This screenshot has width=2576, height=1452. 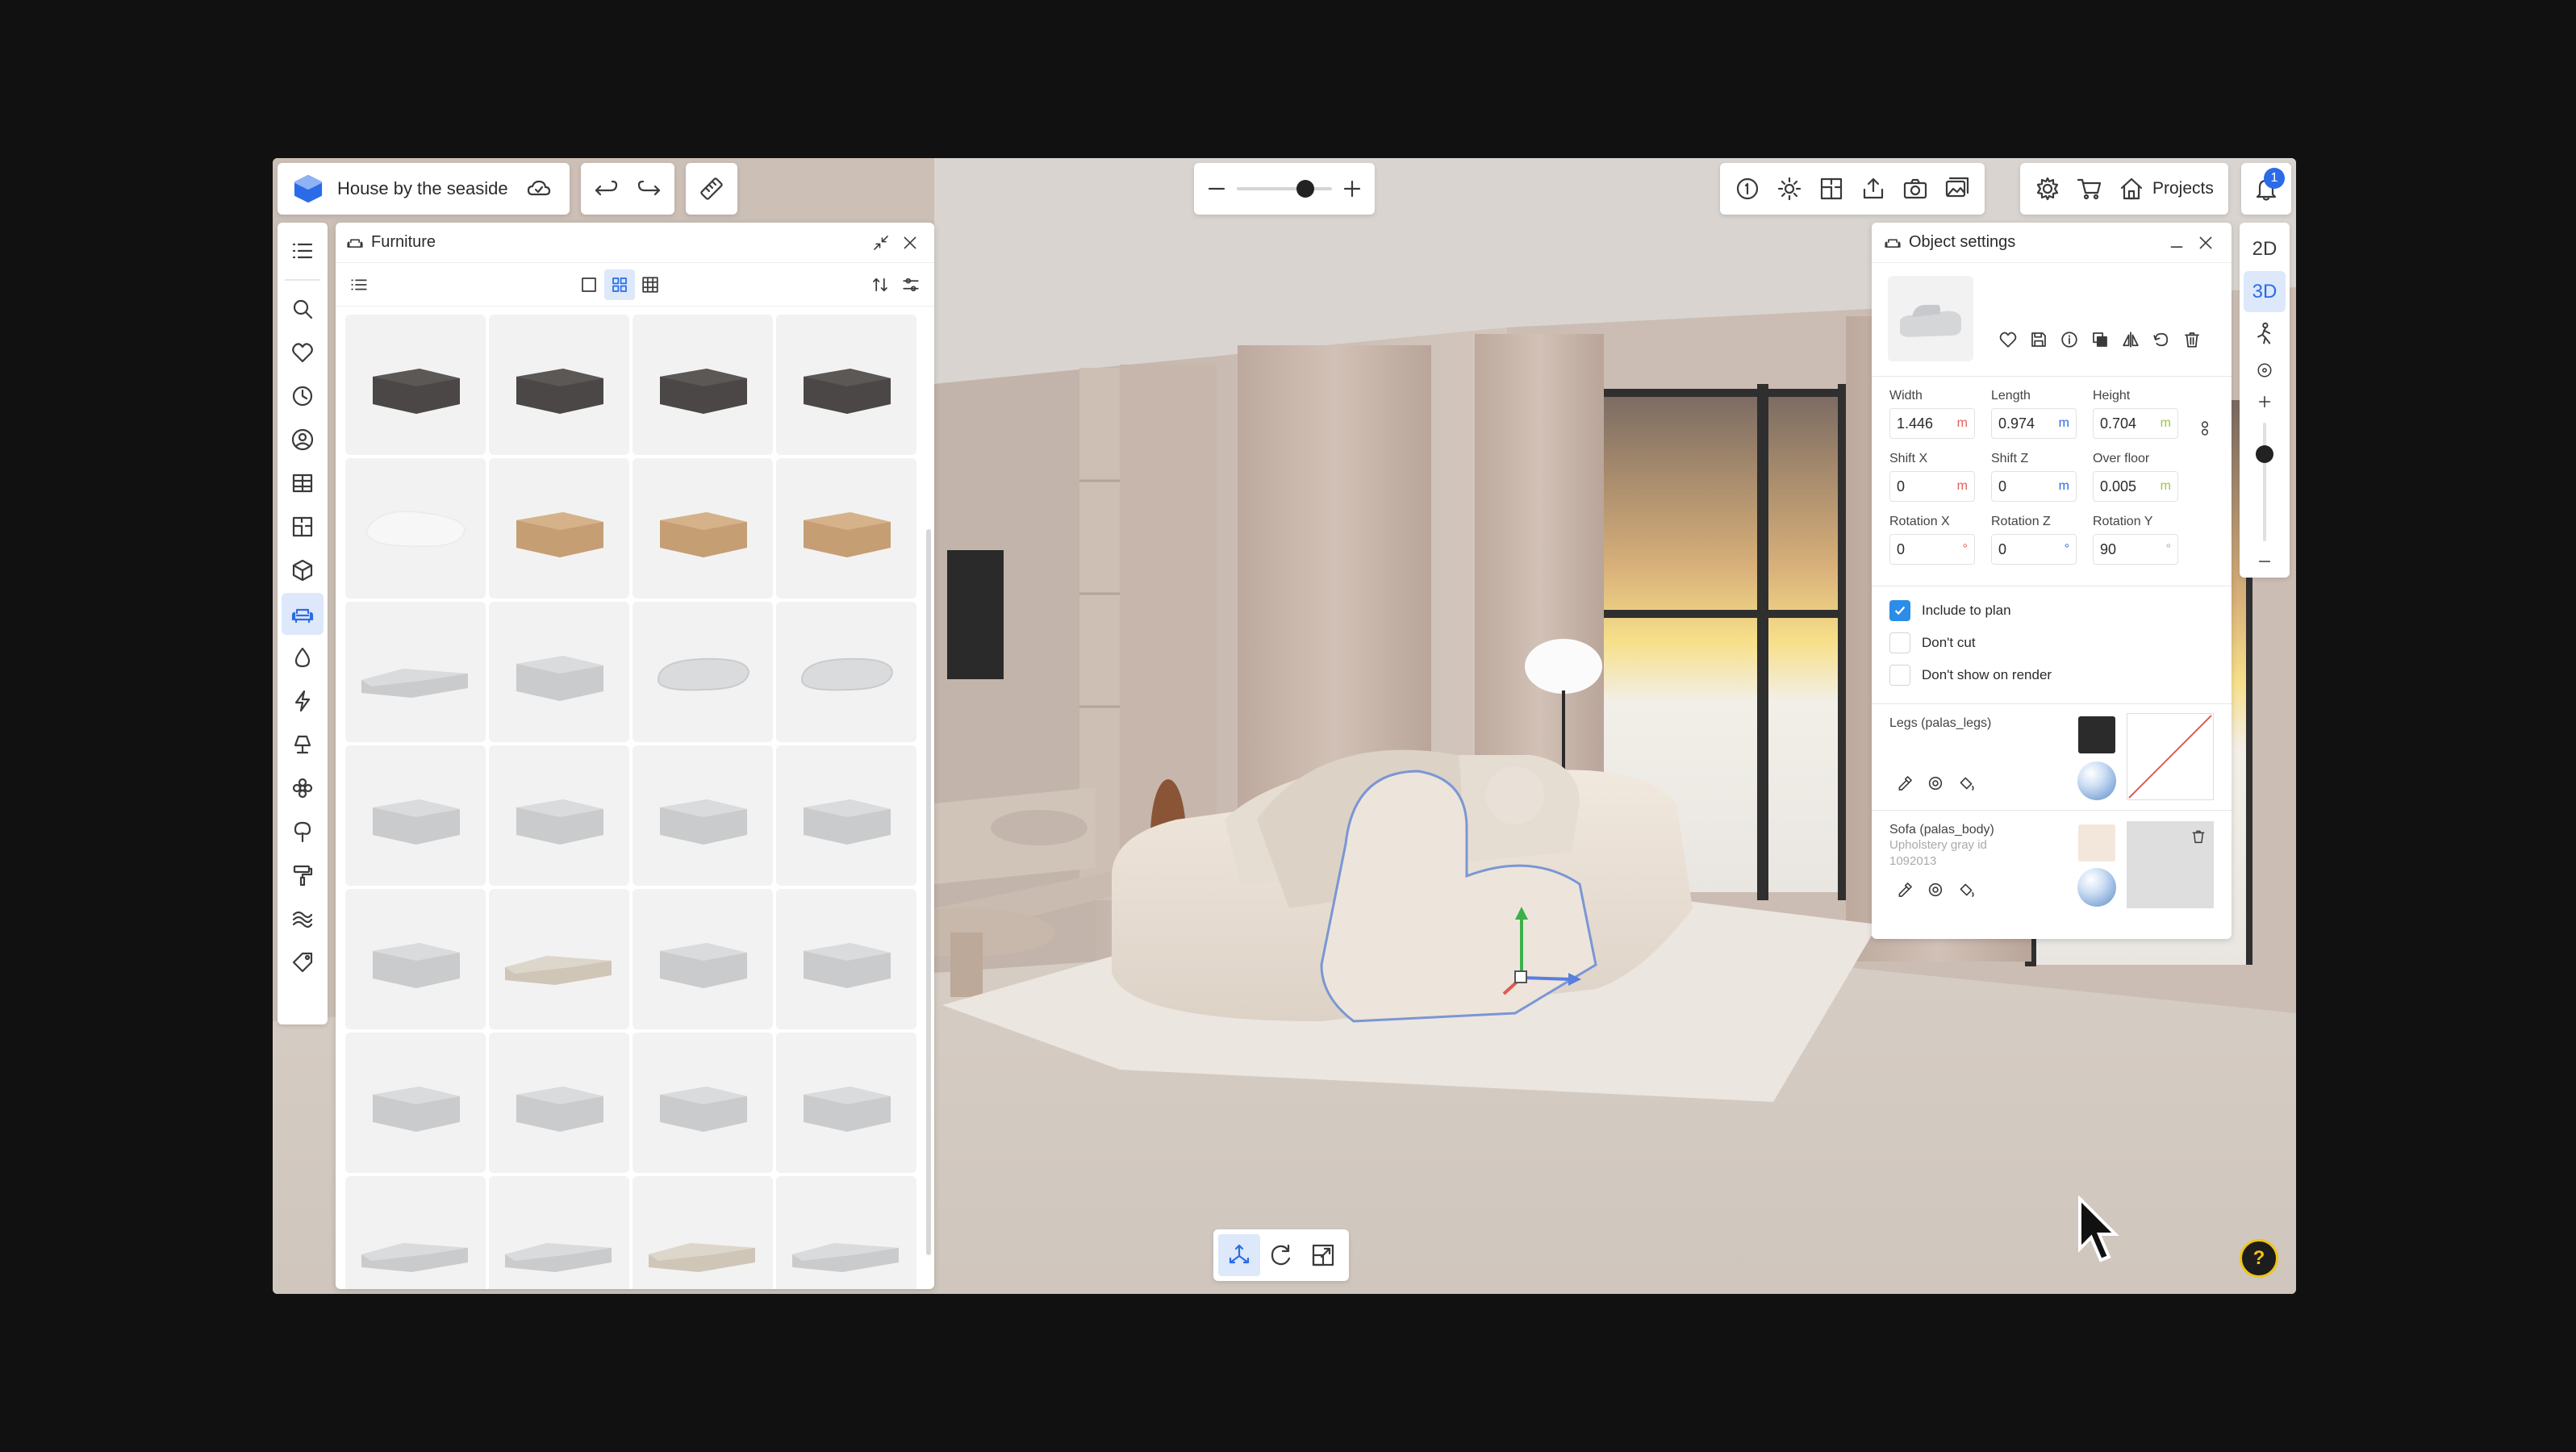 I want to click on mode-3d-button: 3D, so click(x=2265, y=292).